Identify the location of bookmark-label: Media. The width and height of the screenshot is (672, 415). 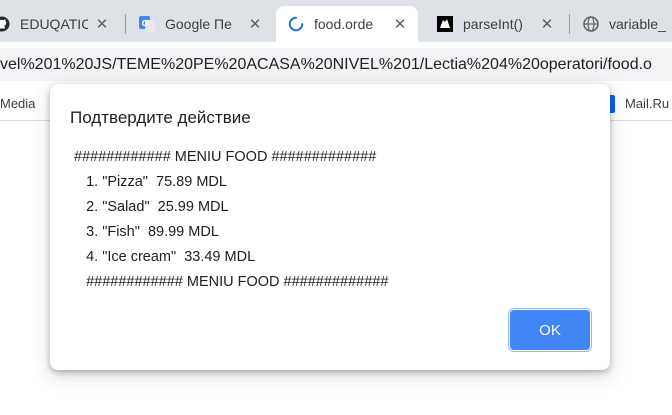
(18, 103).